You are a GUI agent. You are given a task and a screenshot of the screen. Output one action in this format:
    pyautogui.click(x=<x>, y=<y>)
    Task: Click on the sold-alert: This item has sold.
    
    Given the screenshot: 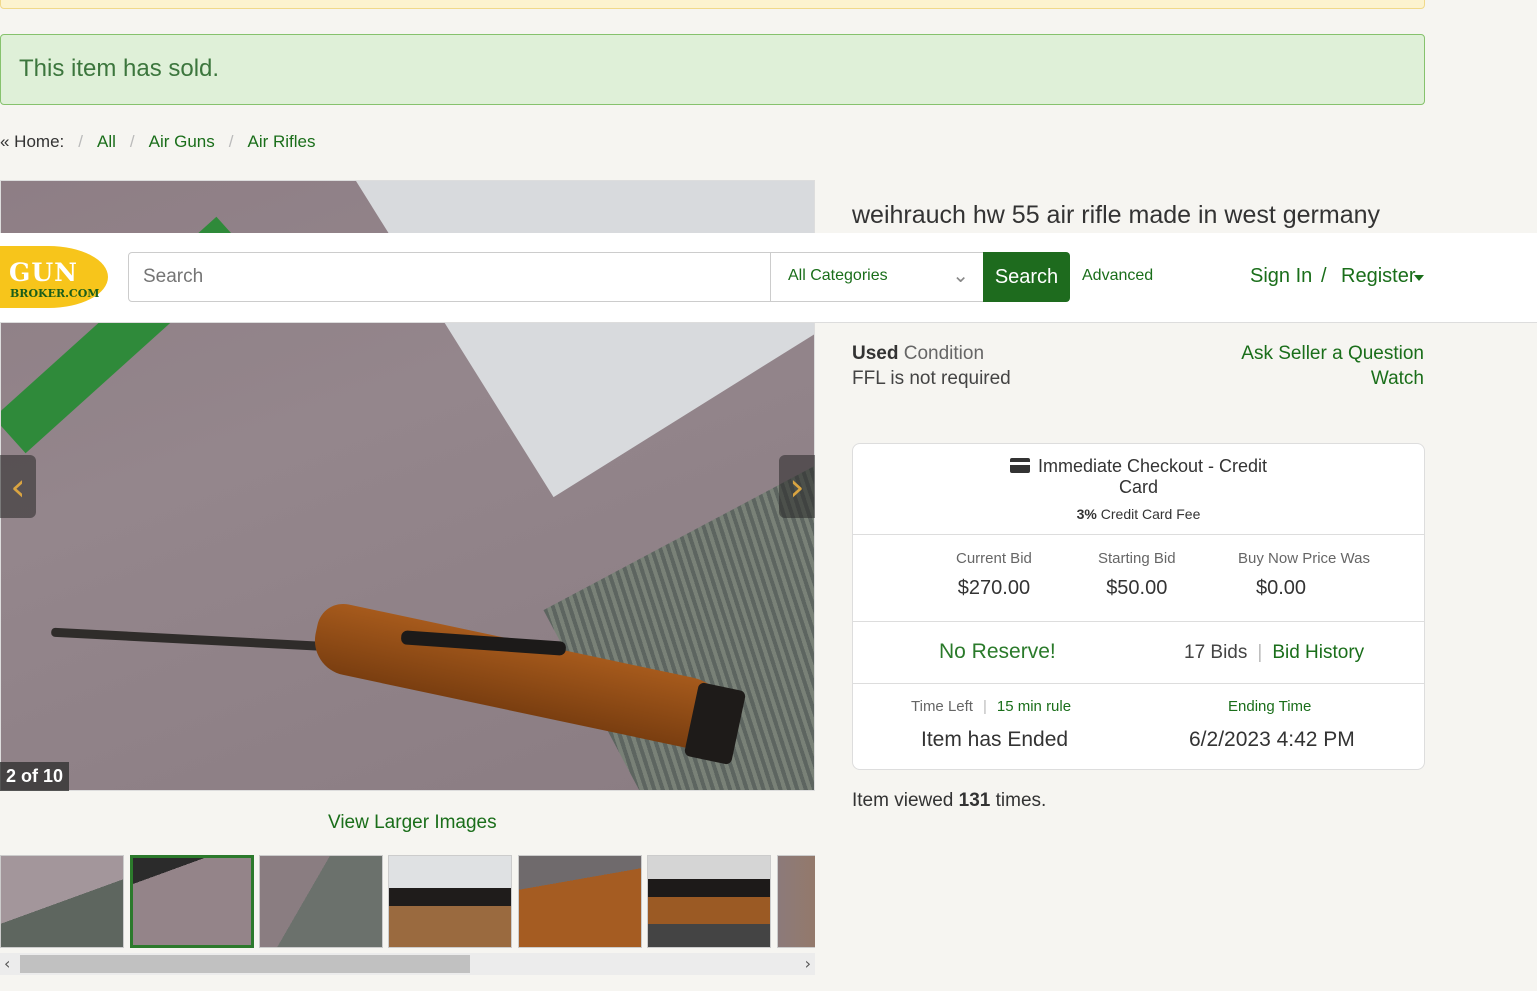 What is the action you would take?
    pyautogui.click(x=712, y=69)
    